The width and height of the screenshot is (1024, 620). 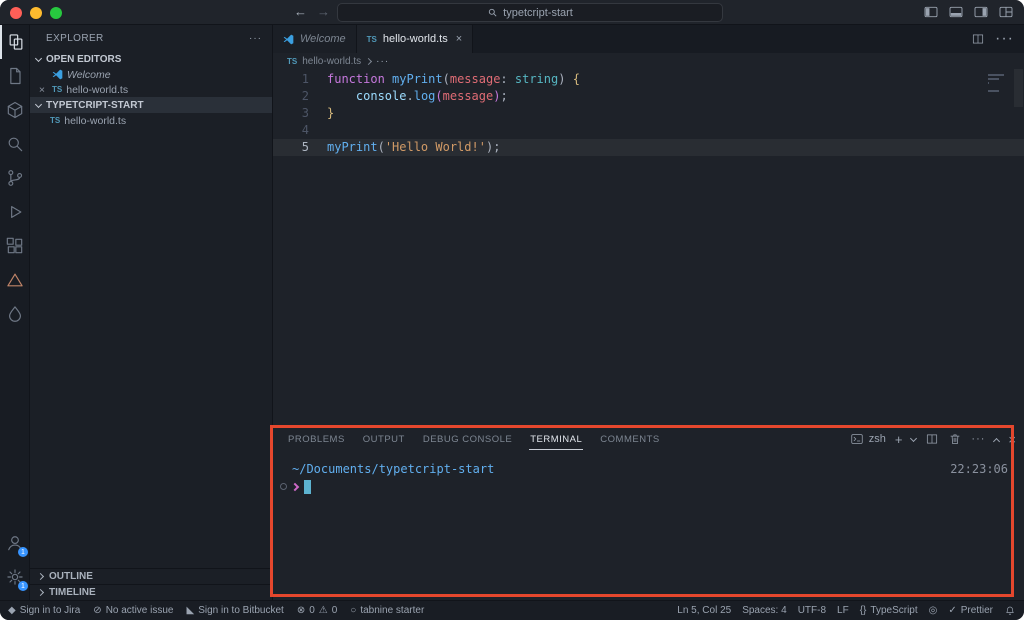 What do you see at coordinates (44, 610) in the screenshot?
I see `statusbar-item-jira-signin: ◆ Sign in to Jira` at bounding box center [44, 610].